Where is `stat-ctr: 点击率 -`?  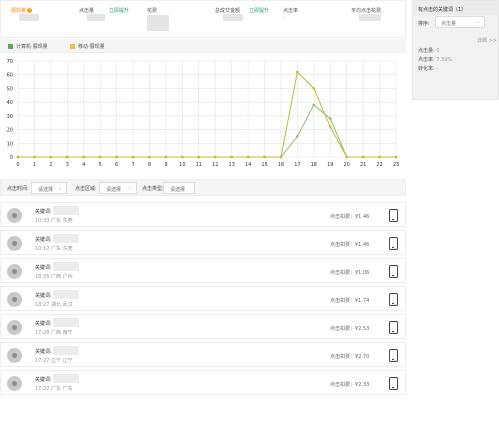 stat-ctr: 点击率 - is located at coordinates (307, 20).